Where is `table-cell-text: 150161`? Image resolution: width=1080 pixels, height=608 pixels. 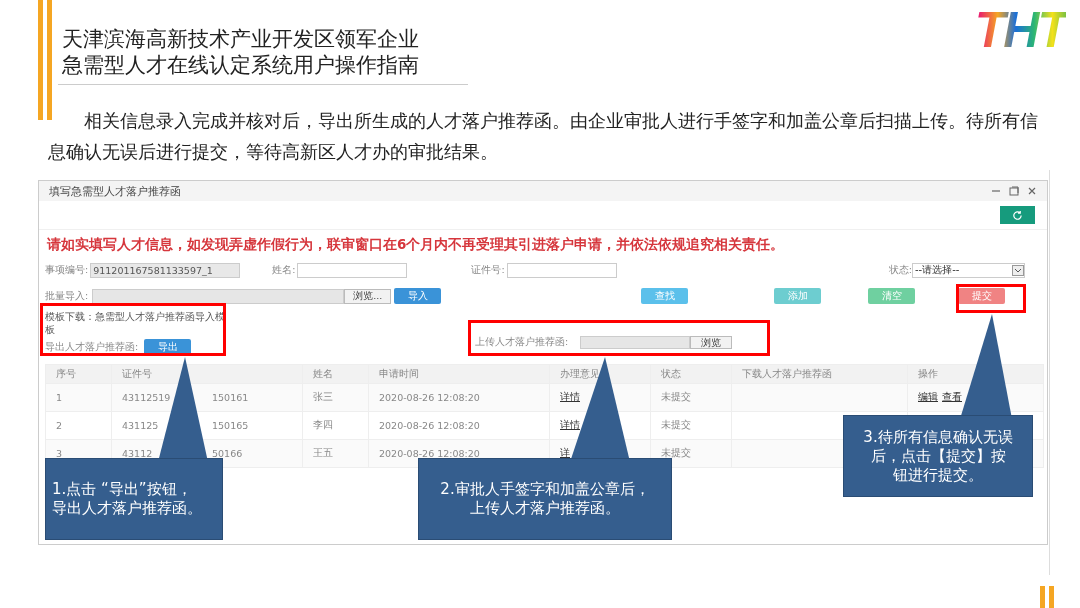
table-cell-text: 150161 is located at coordinates (231, 397).